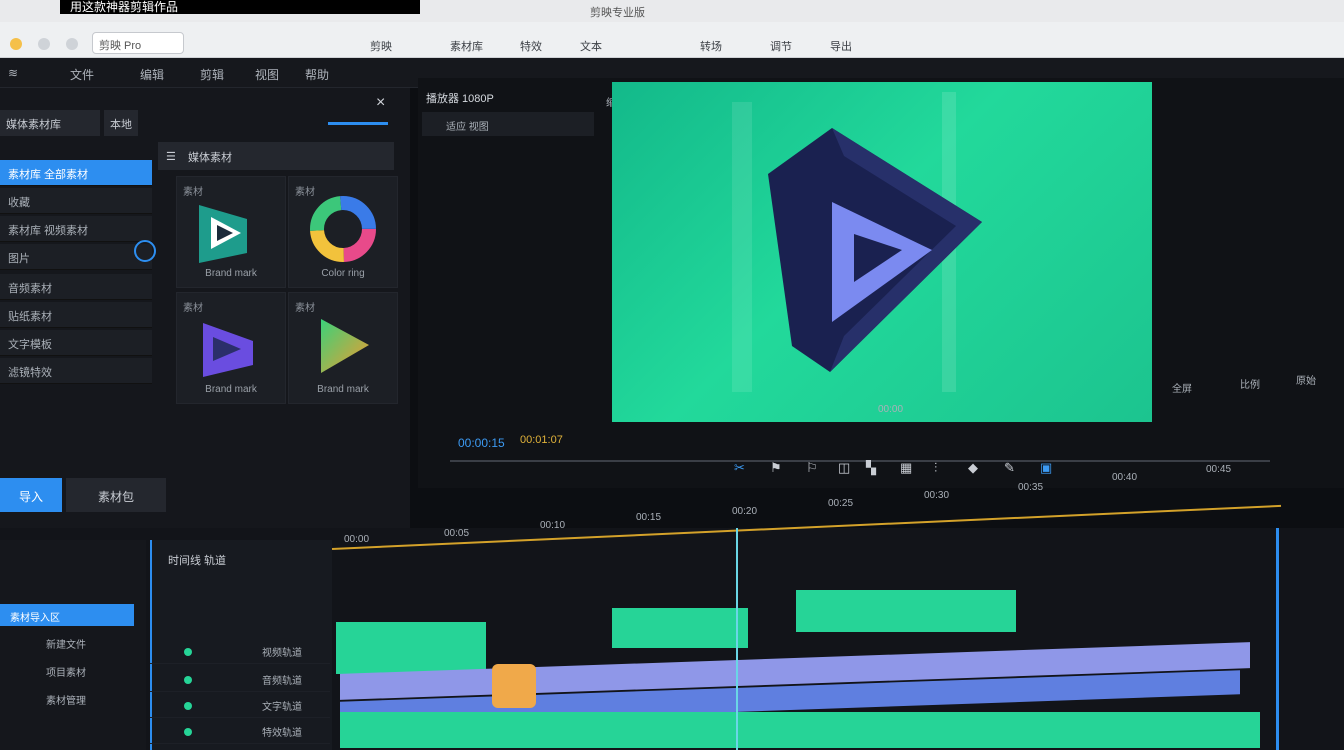 The height and width of the screenshot is (750, 1344). What do you see at coordinates (44, 44) in the screenshot?
I see `tab-dot-icon` at bounding box center [44, 44].